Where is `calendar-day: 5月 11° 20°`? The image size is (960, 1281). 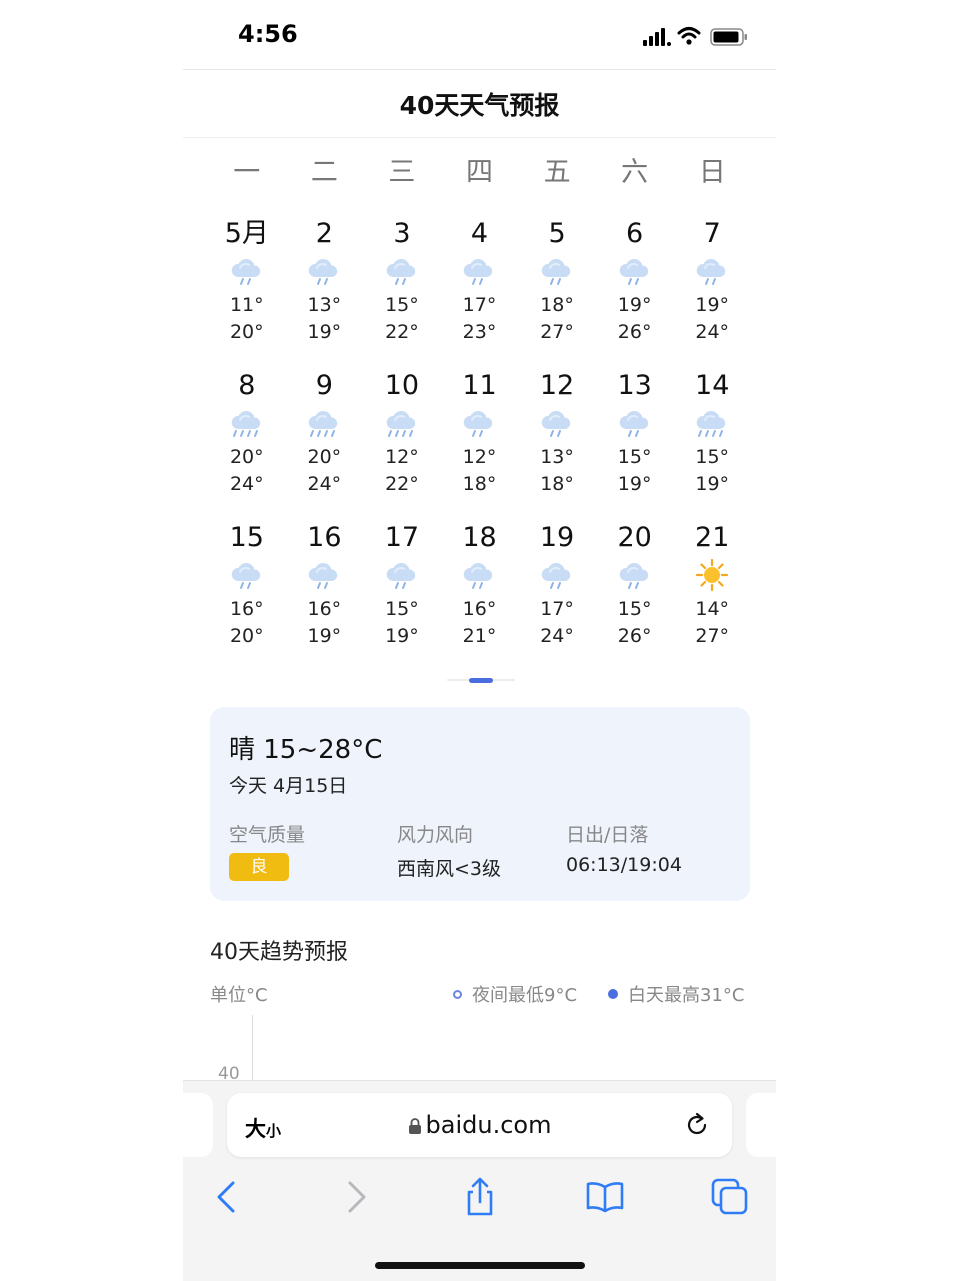 calendar-day: 5月 11° 20° is located at coordinates (247, 292).